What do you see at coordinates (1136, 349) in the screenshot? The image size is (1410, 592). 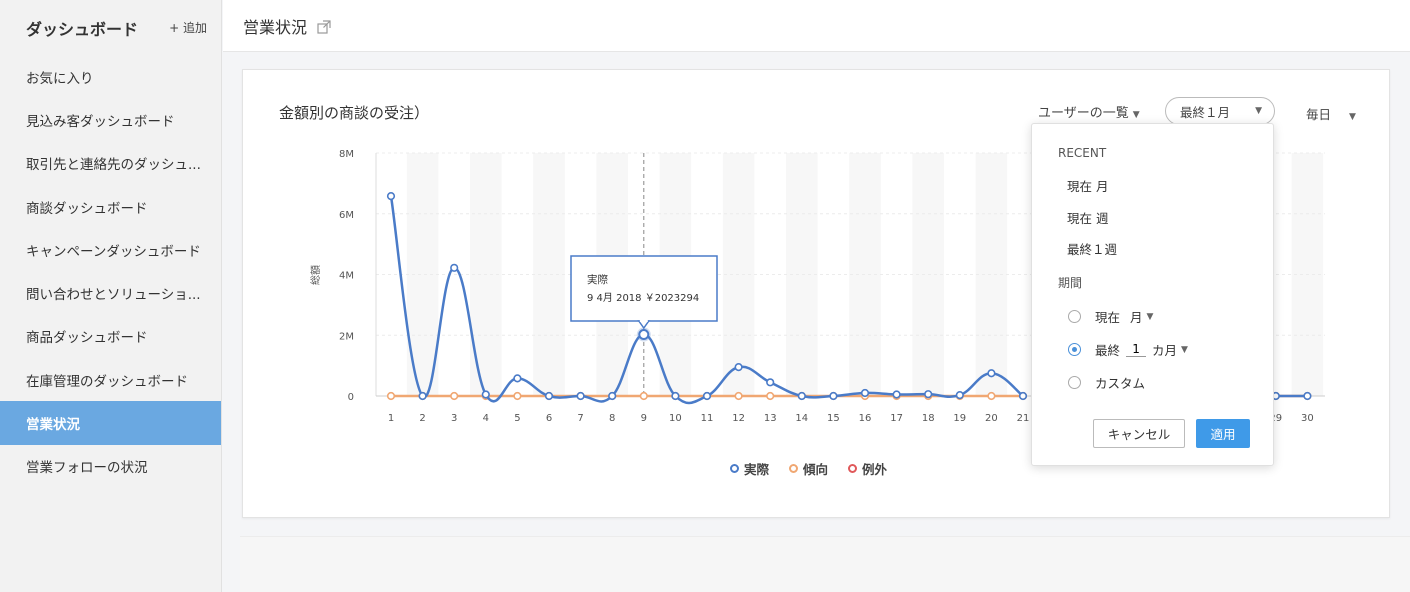 I see `last-count-input` at bounding box center [1136, 349].